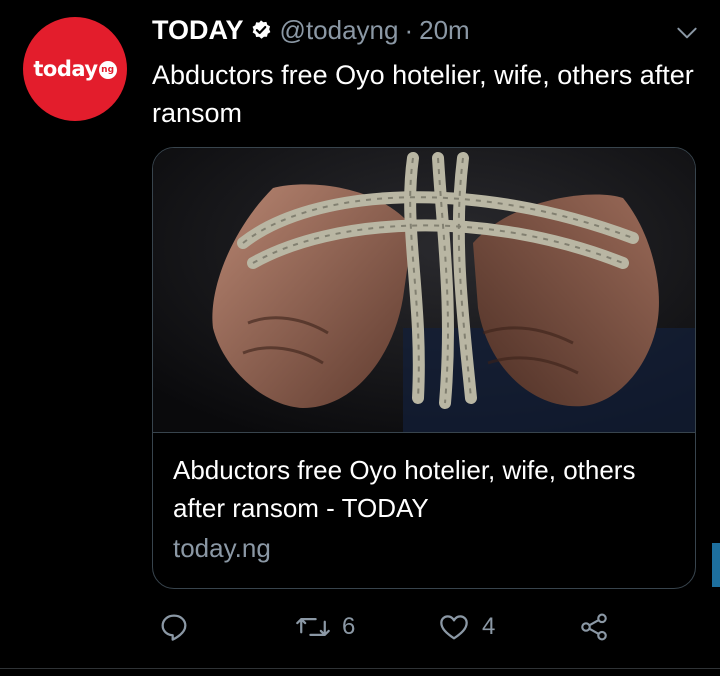 The width and height of the screenshot is (720, 676). What do you see at coordinates (444, 30) in the screenshot?
I see `tweet-timestamp: 20m` at bounding box center [444, 30].